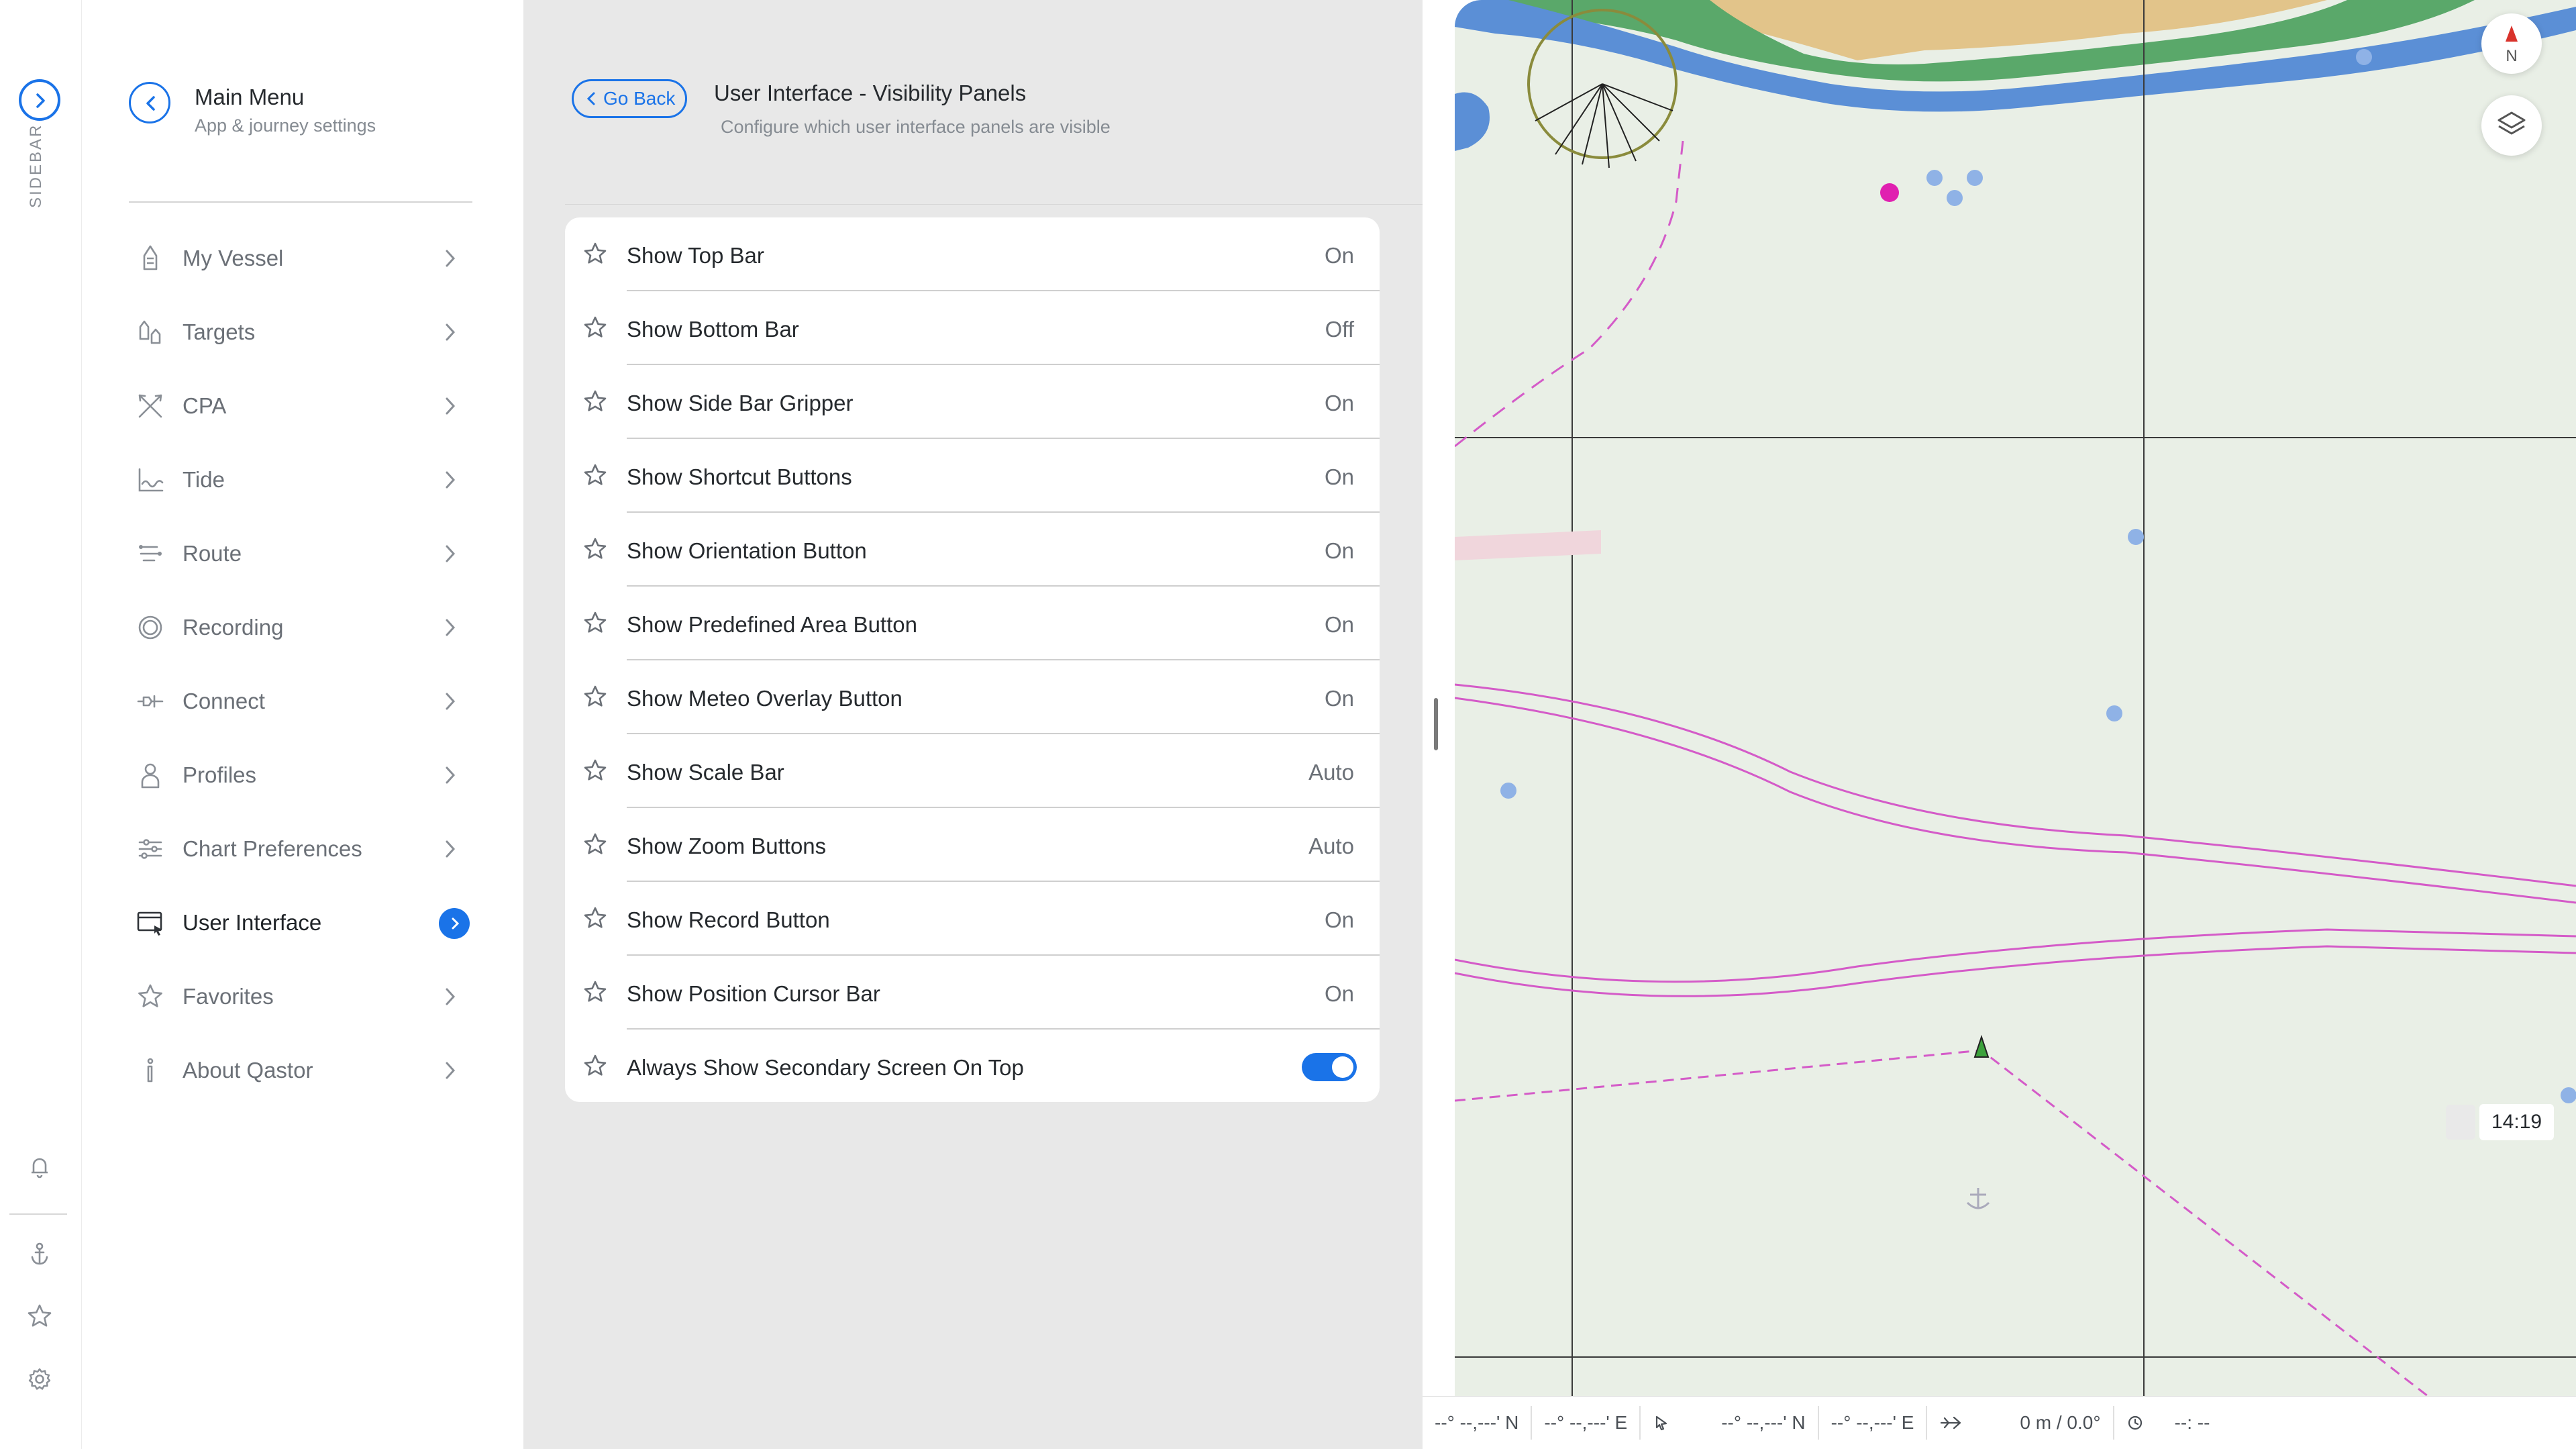 Image resolution: width=2576 pixels, height=1449 pixels. What do you see at coordinates (302, 701) in the screenshot?
I see `menu-item-connect: Connect` at bounding box center [302, 701].